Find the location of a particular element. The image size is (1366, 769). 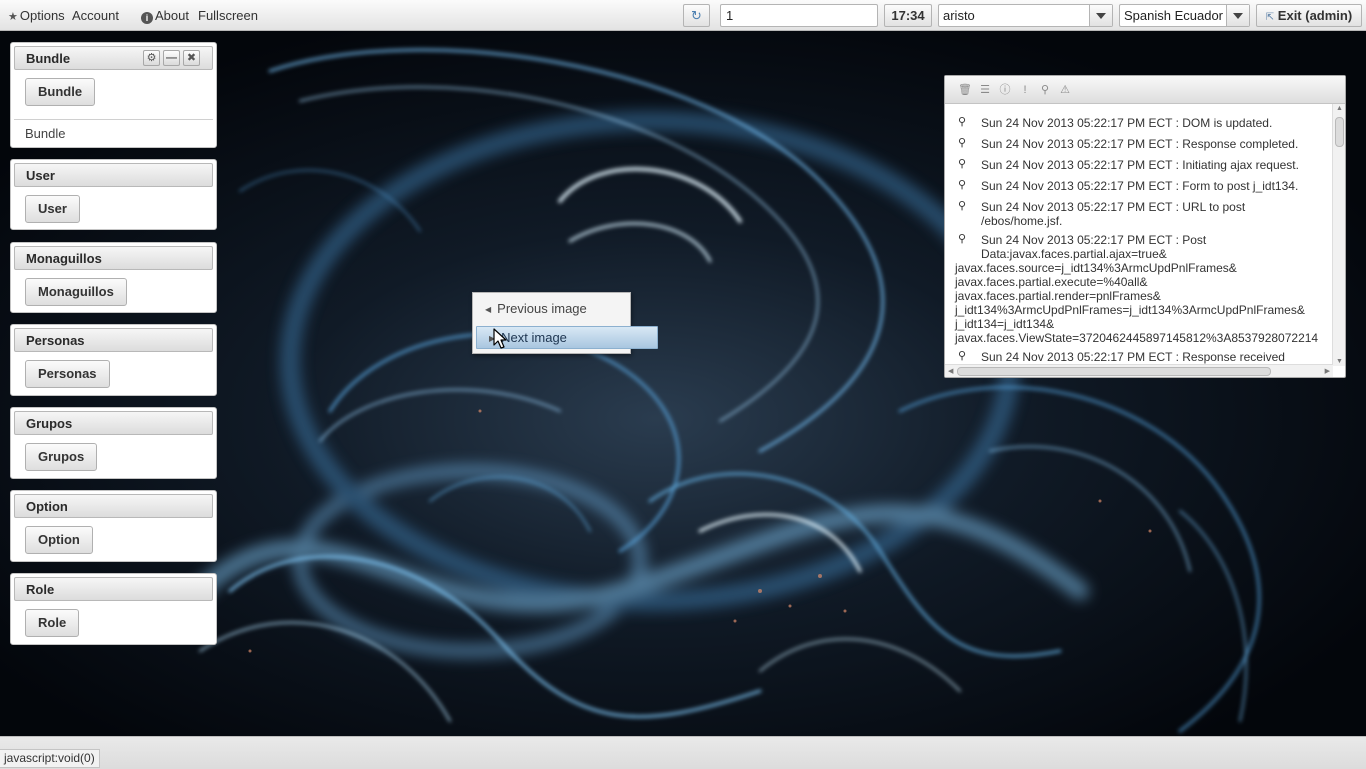

monaguillos-button: Monaguillos is located at coordinates (76, 292).